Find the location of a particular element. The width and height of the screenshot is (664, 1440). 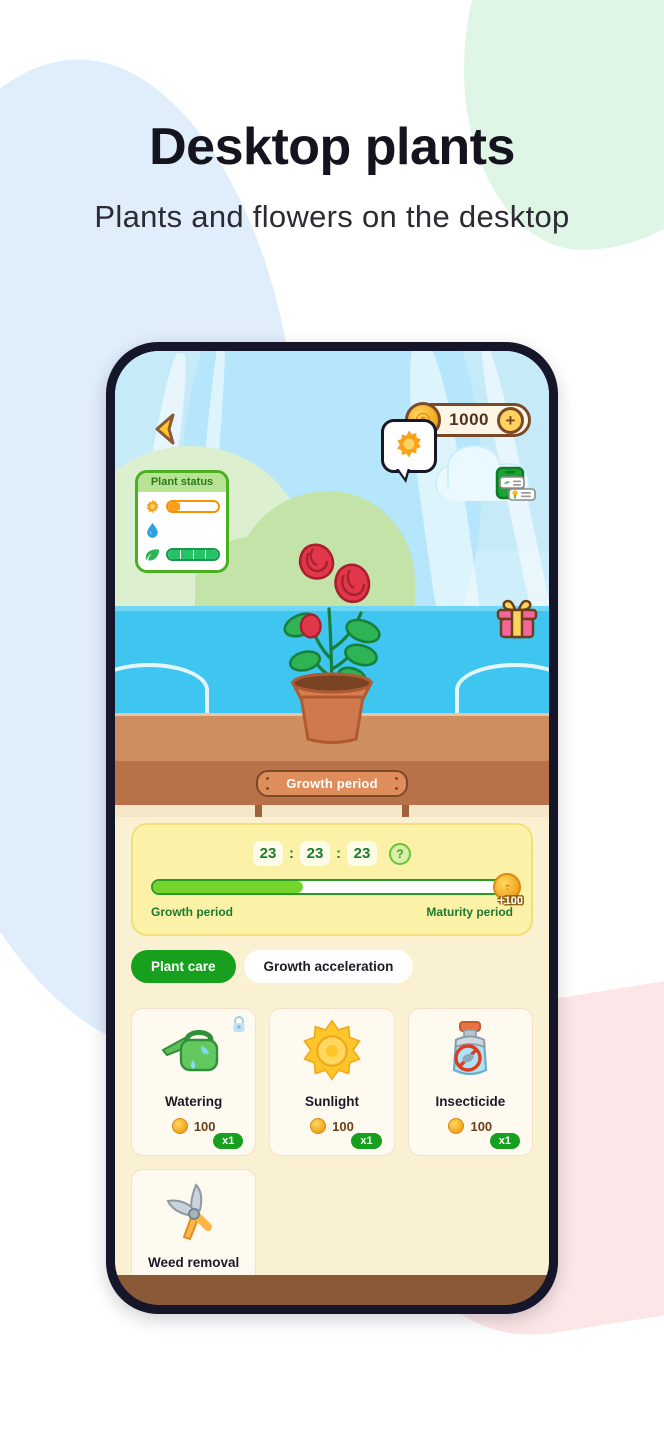

shears-icon is located at coordinates (193, 1212).